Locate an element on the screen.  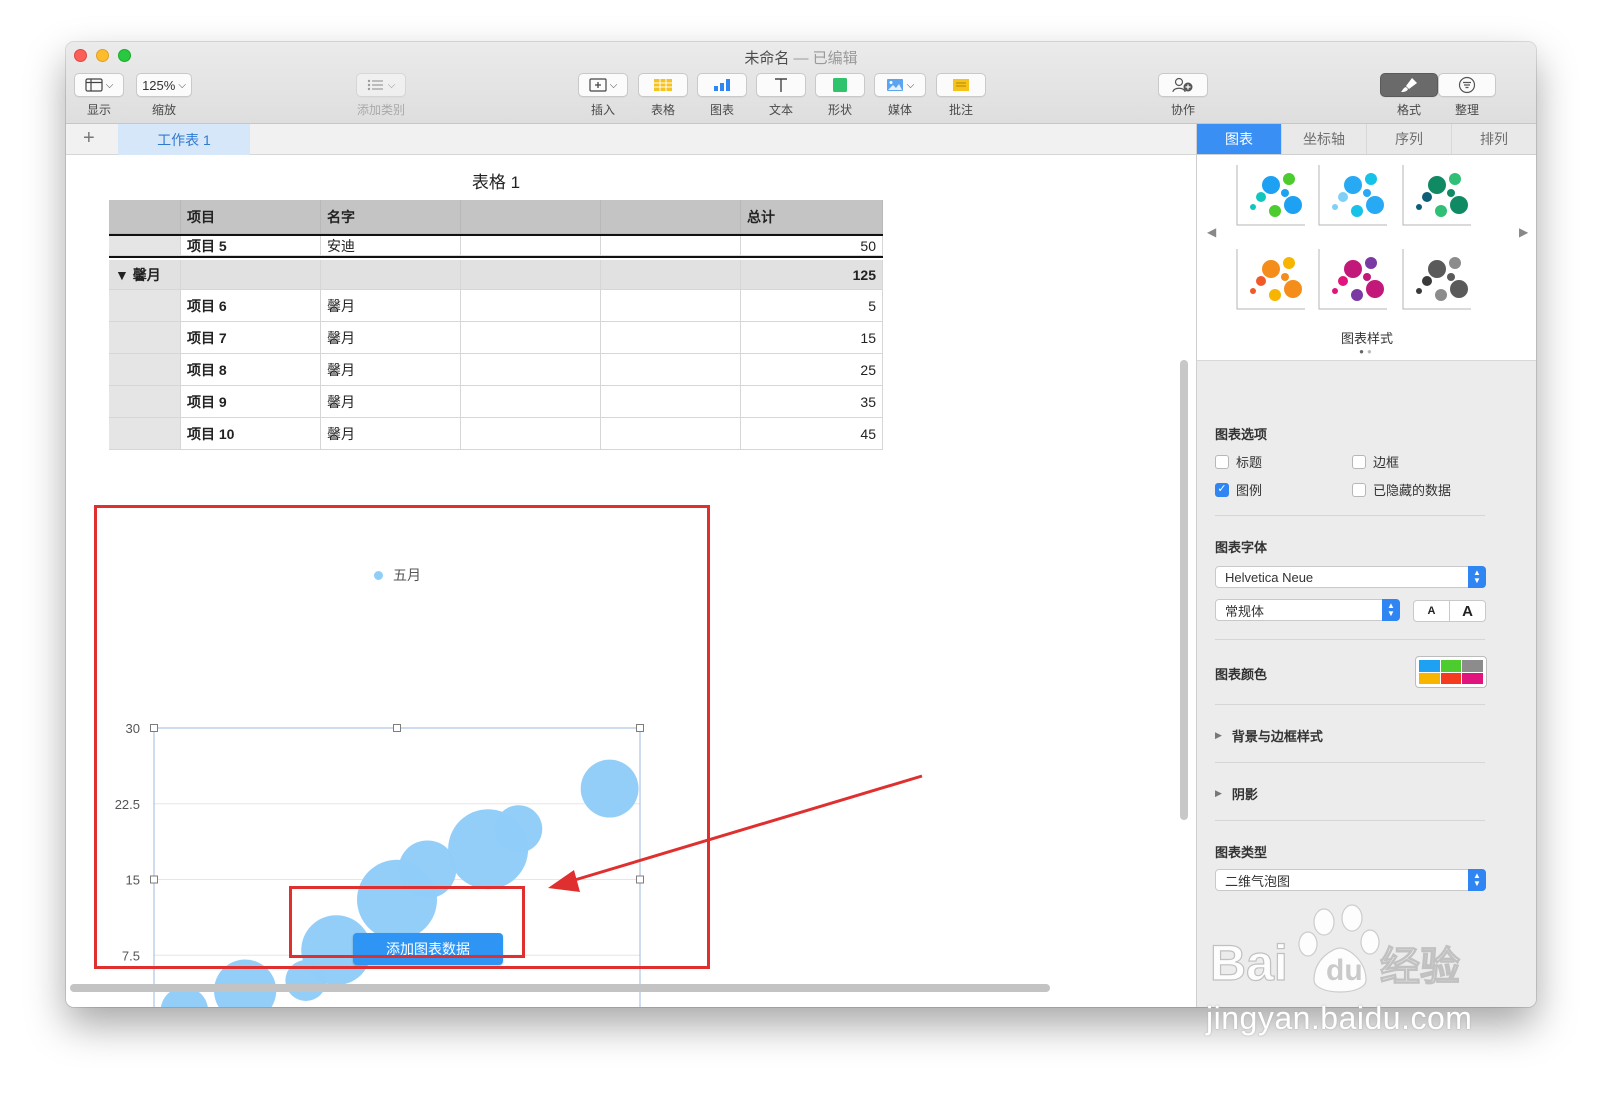
increase-font-size-button: A is located at coordinates (1467, 611).